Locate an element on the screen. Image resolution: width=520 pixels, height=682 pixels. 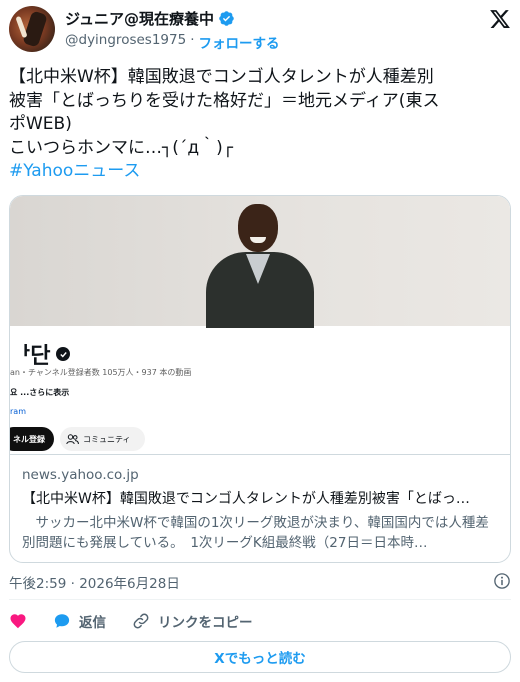
card-domain: news.yahoo.co.jp is located at coordinates (80, 475).